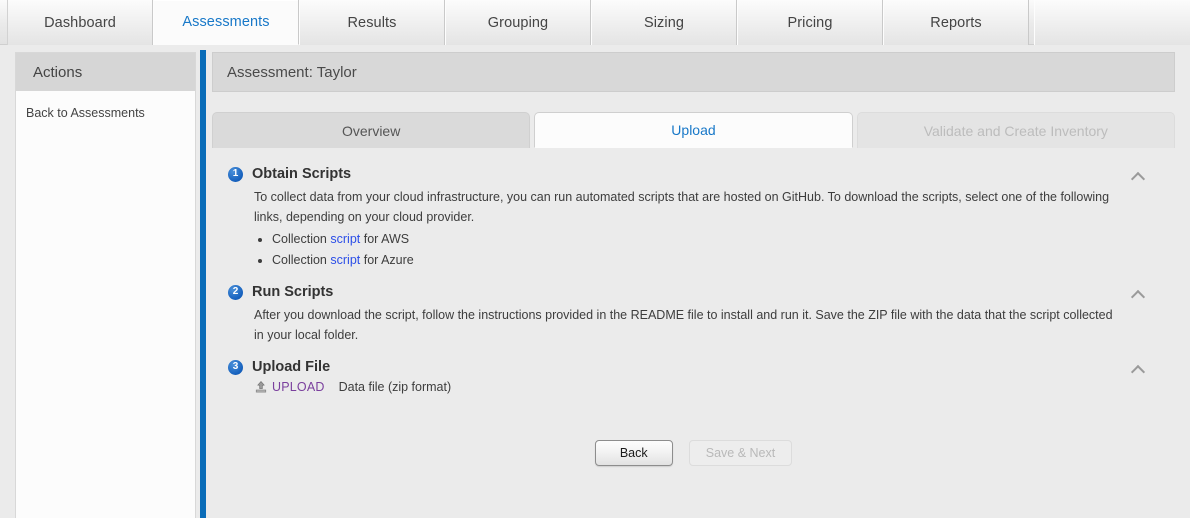 This screenshot has width=1190, height=518. What do you see at coordinates (686, 367) in the screenshot?
I see `step-header: 3 Upload File` at bounding box center [686, 367].